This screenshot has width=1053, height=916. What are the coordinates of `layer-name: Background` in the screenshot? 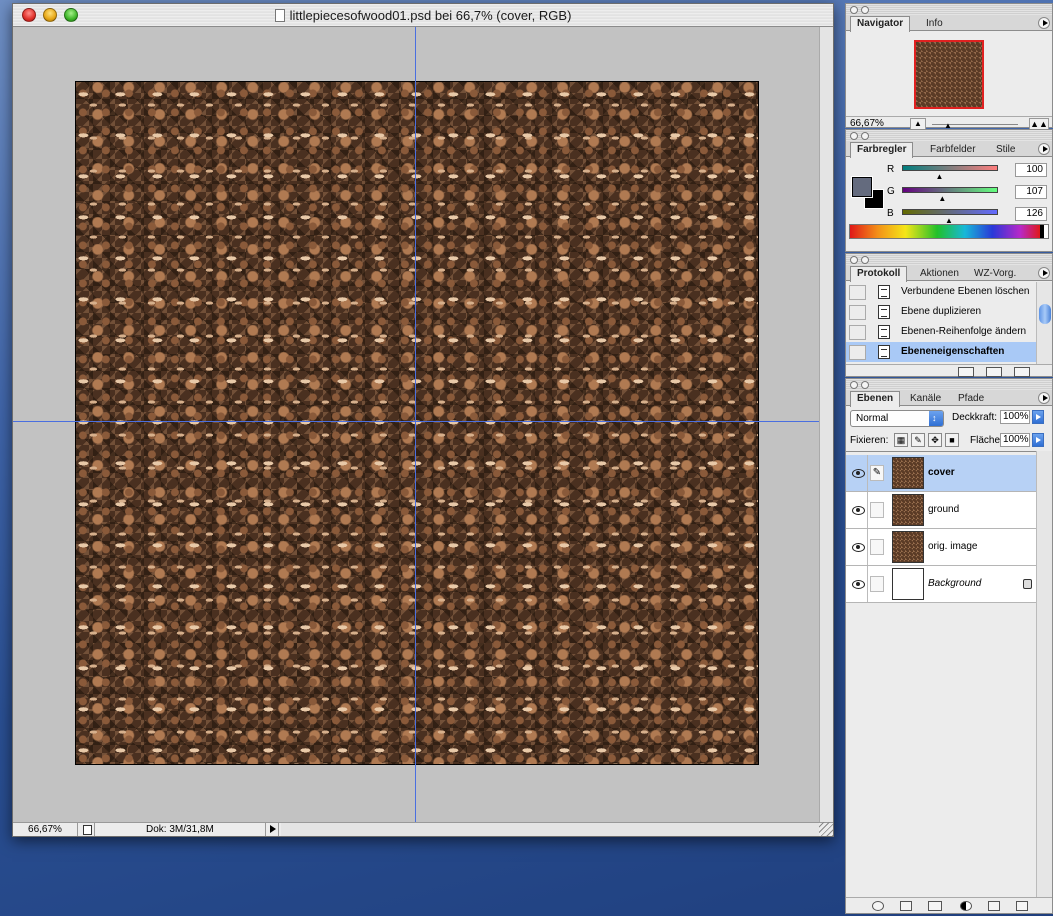 It's located at (955, 583).